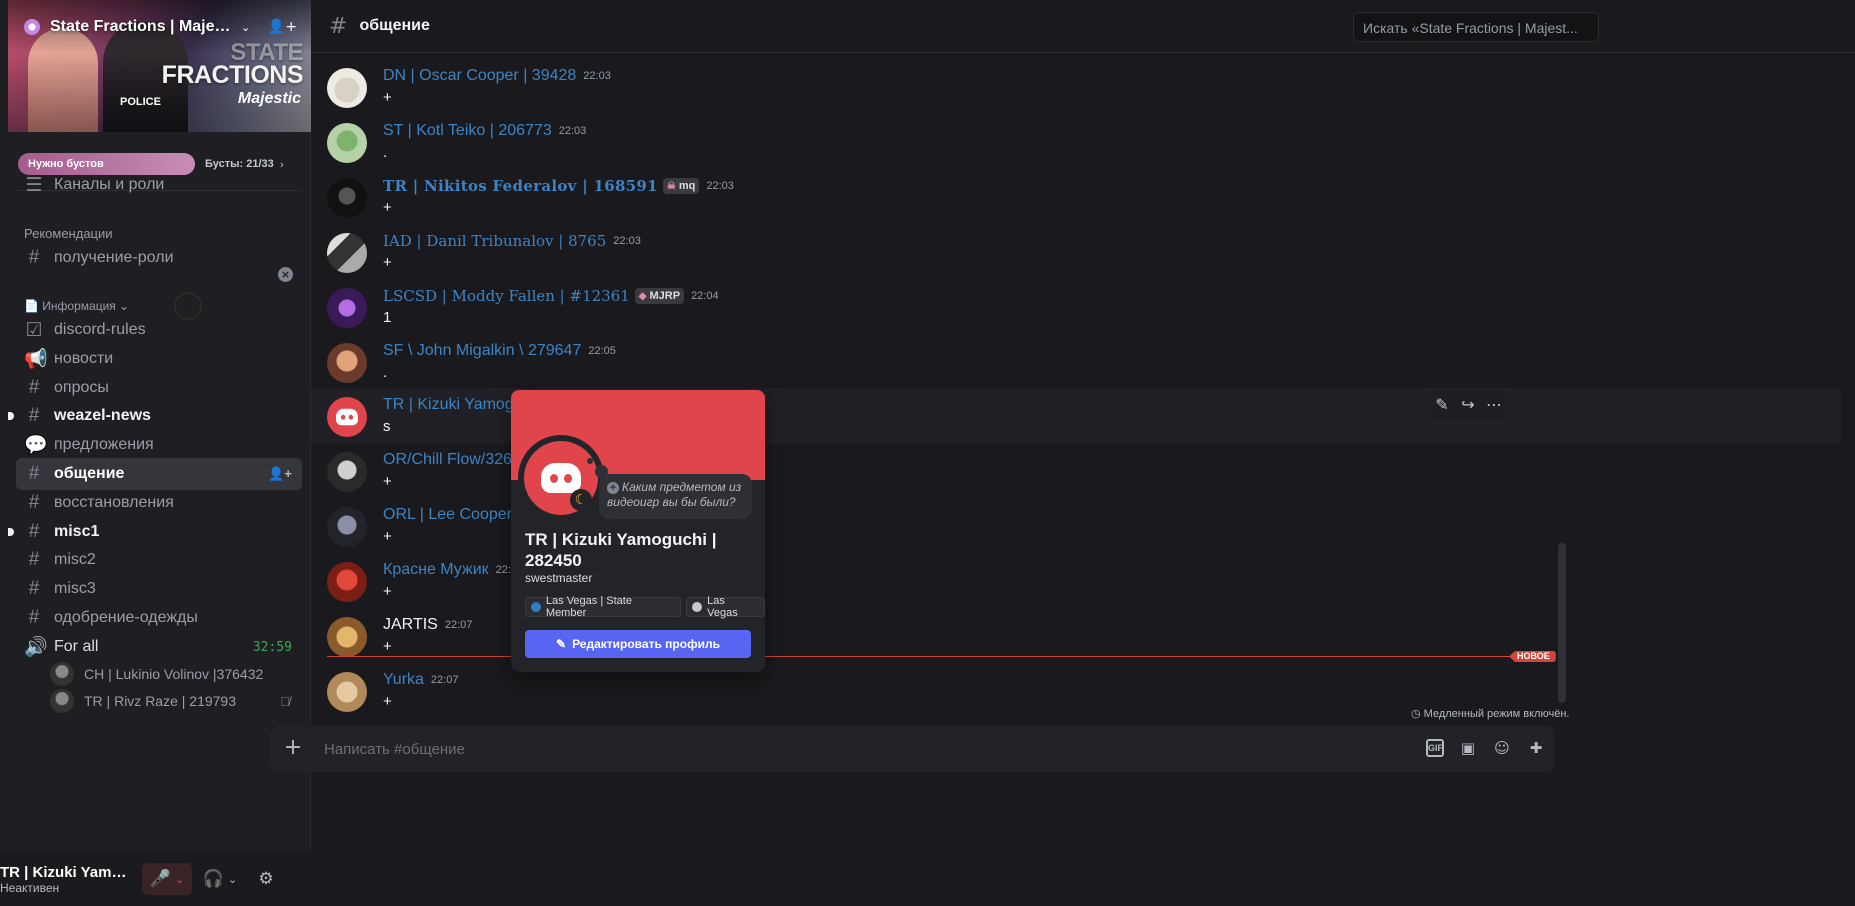 Image resolution: width=1855 pixels, height=906 pixels. Describe the element at coordinates (705, 296) in the screenshot. I see `message-timestamp: 22:04` at that location.